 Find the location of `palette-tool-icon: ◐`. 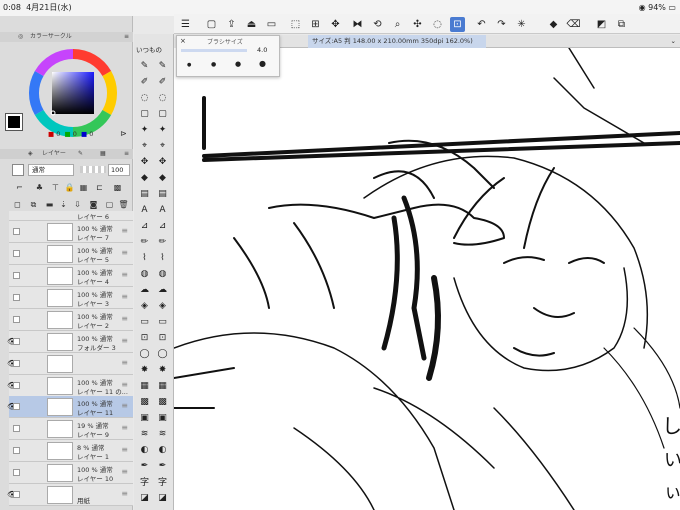

palette-tool-icon: ◐ is located at coordinates (144, 449).